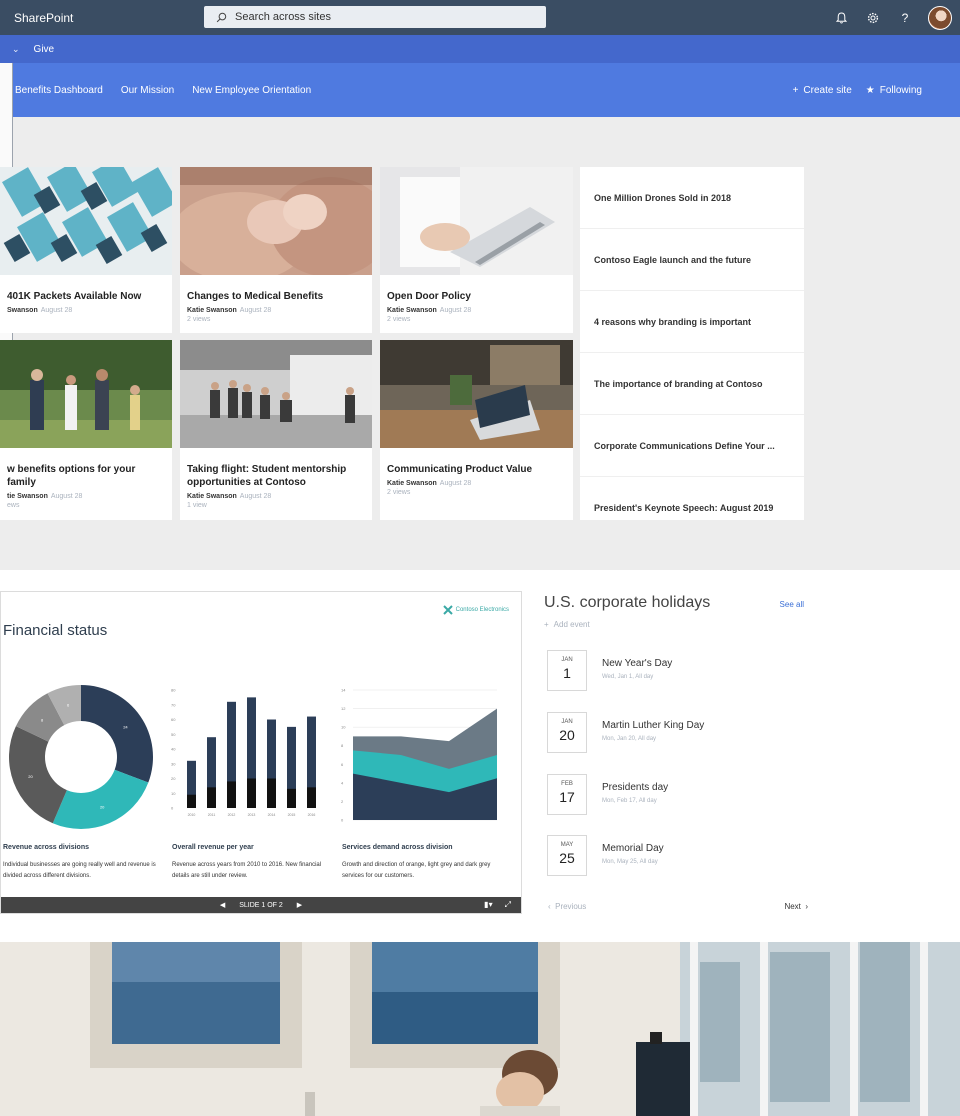  What do you see at coordinates (147, 90) in the screenshot?
I see `nav-link-our-mission: Our Mission` at bounding box center [147, 90].